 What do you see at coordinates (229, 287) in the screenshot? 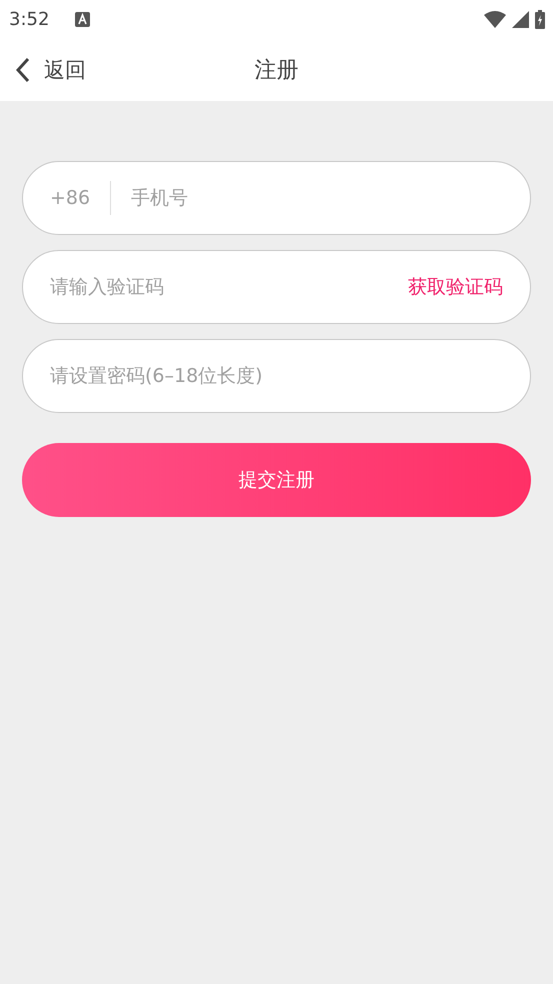
I see `code-input: 请输入验证码` at bounding box center [229, 287].